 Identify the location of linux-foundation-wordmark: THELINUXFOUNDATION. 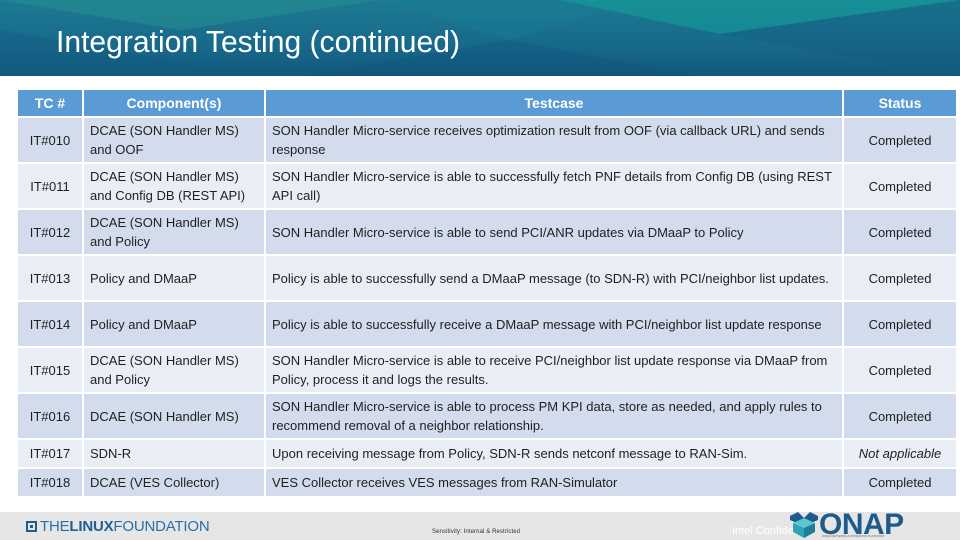
(125, 526).